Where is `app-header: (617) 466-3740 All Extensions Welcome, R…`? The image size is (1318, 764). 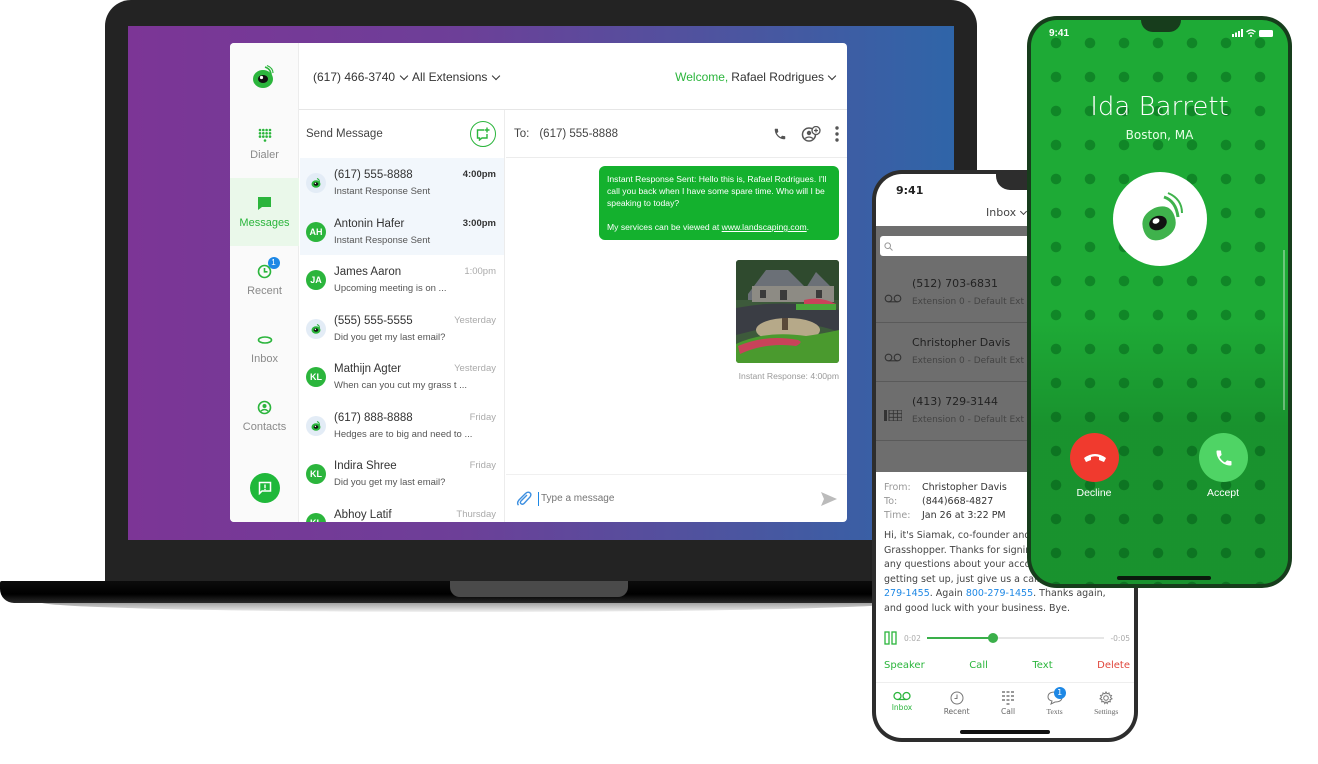 app-header: (617) 466-3740 All Extensions Welcome, R… is located at coordinates (538, 76).